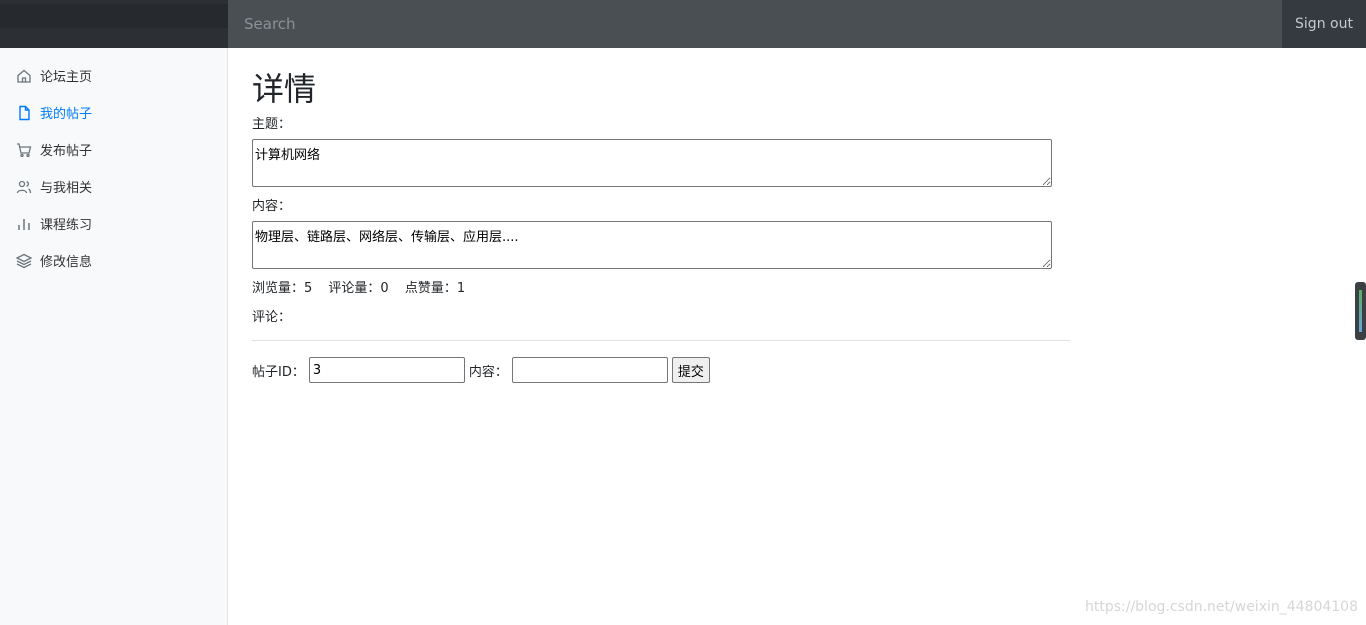 This screenshot has width=1366, height=625. I want to click on sidebar-item-publish-post: 发布帖子, so click(114, 149).